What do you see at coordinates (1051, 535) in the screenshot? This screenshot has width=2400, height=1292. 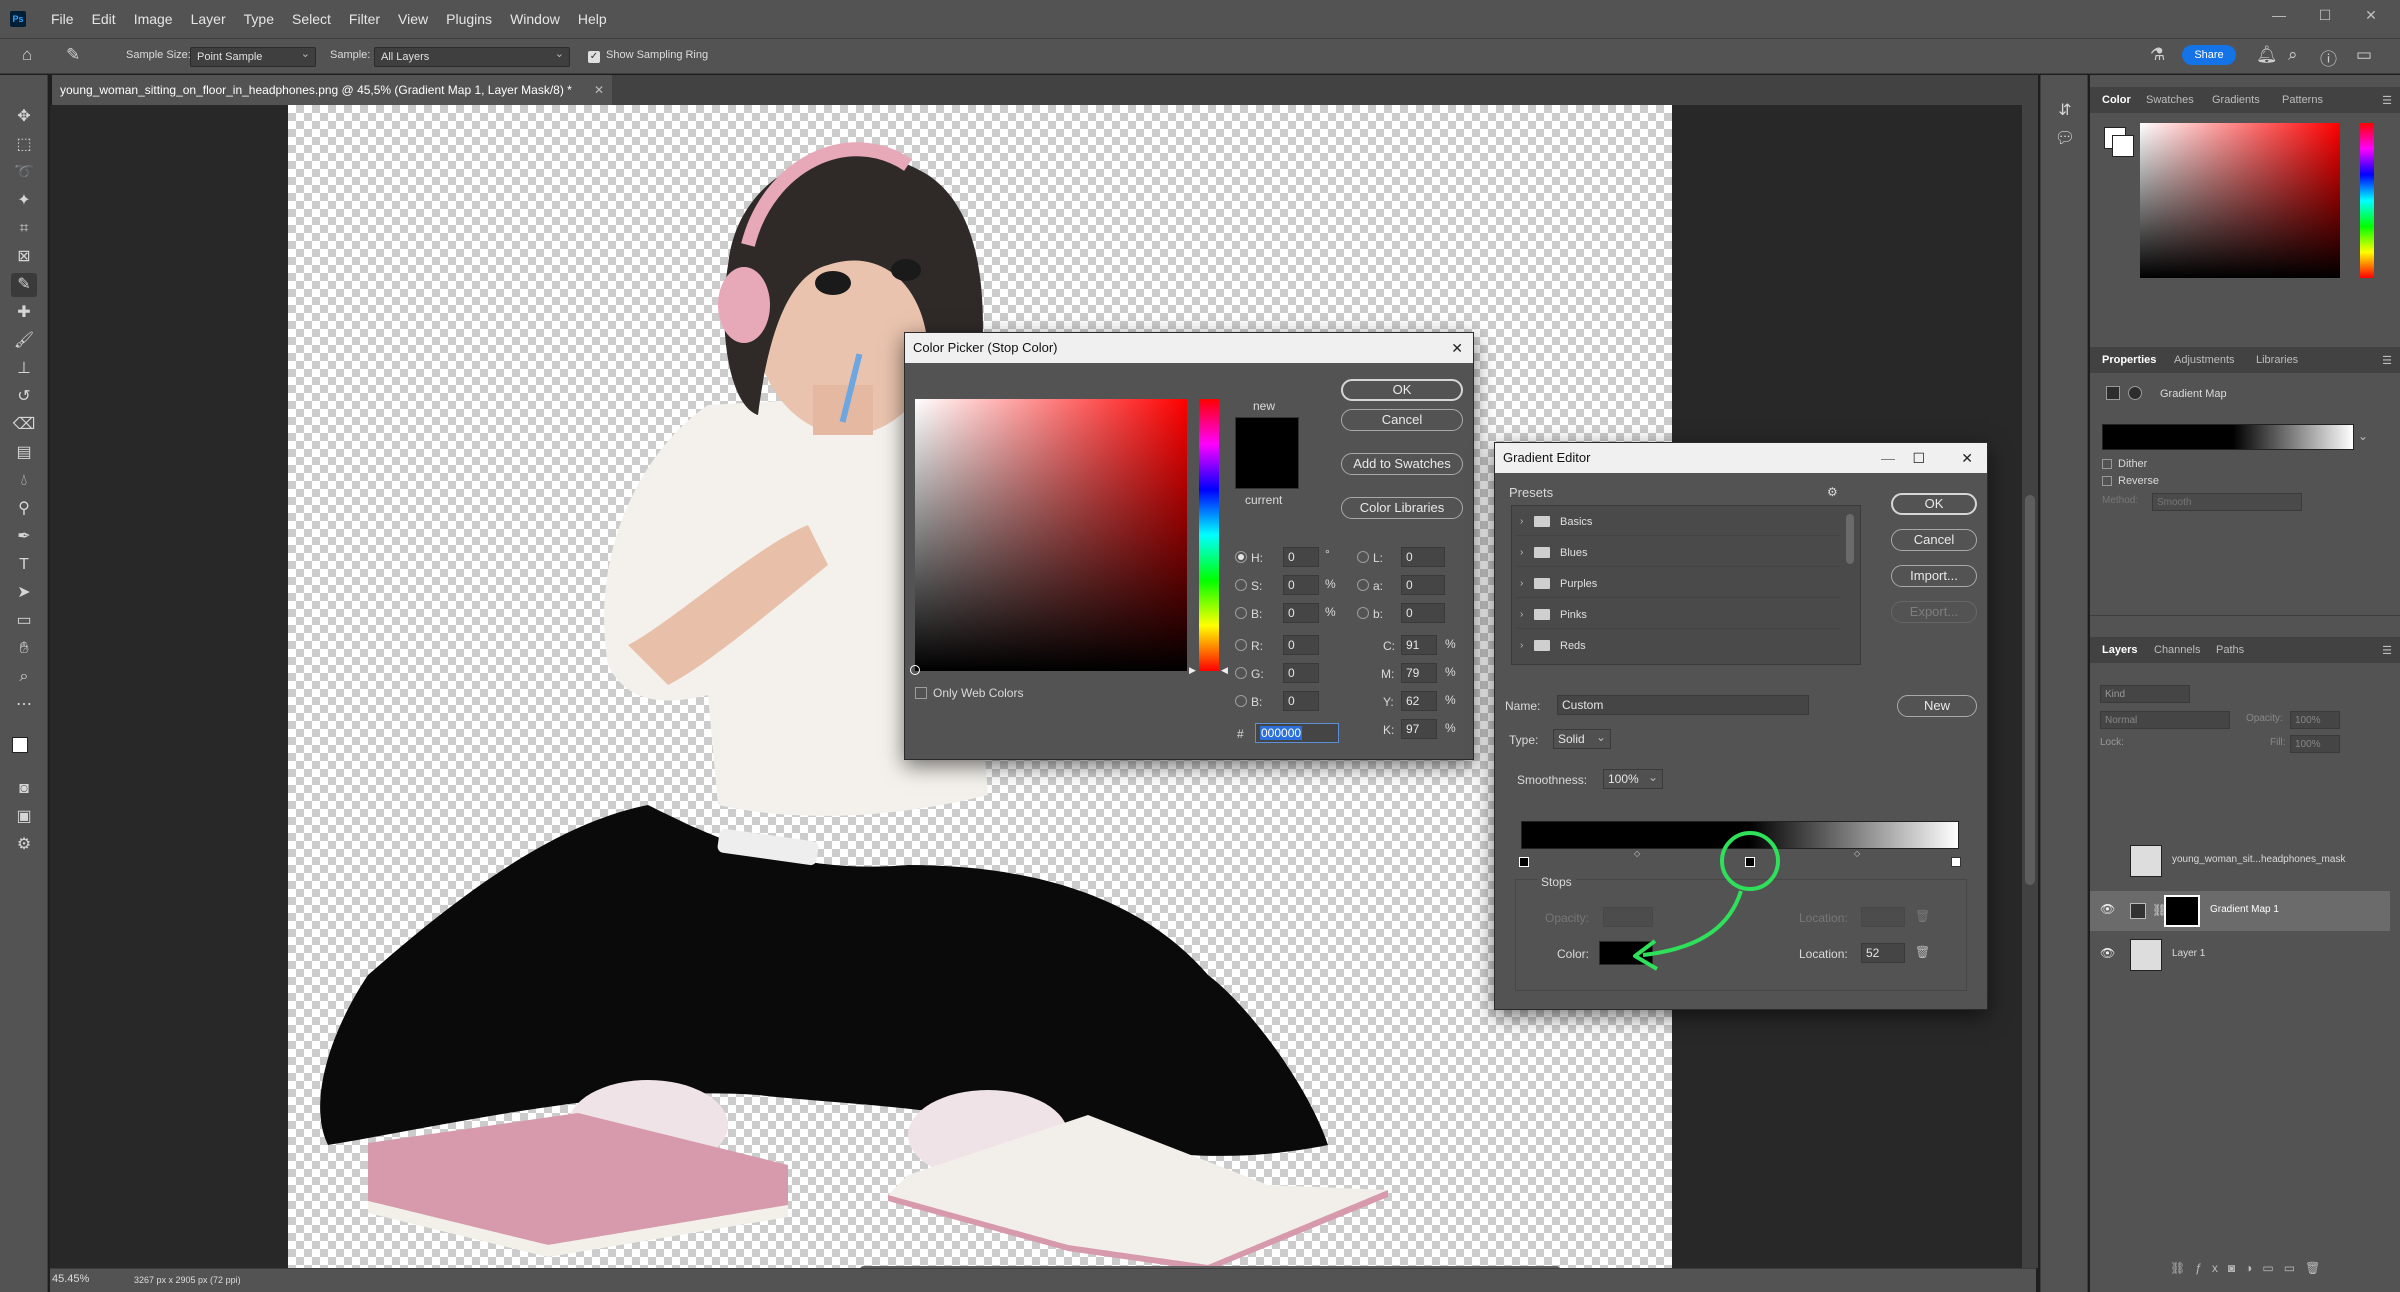 I see `color-field` at bounding box center [1051, 535].